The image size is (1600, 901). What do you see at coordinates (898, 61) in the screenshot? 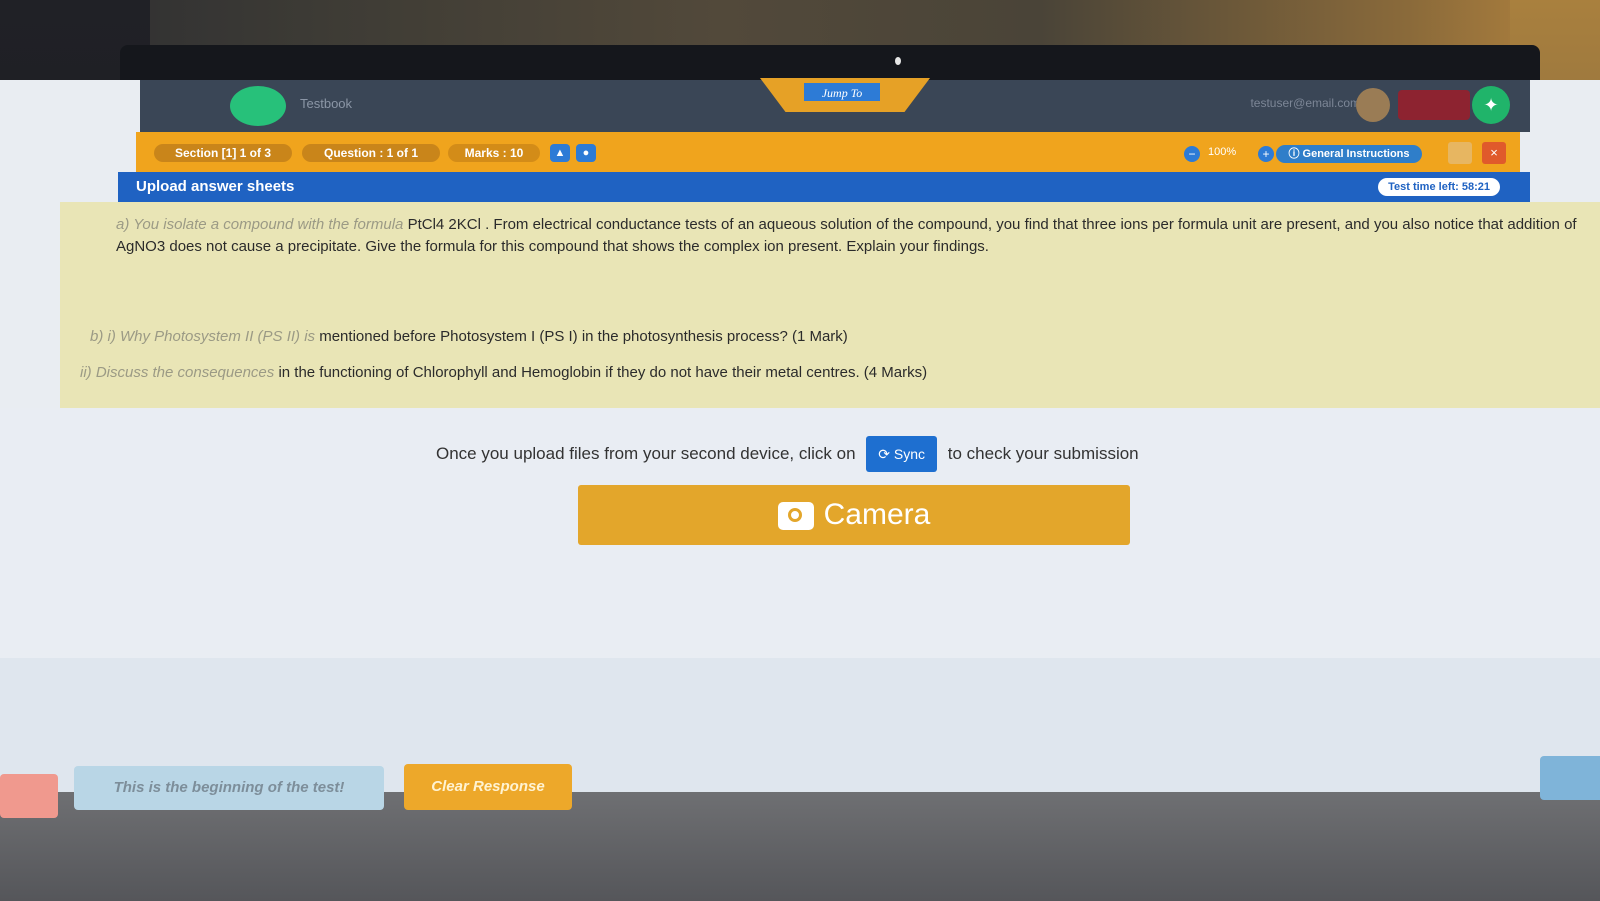
I see `webcam-indicator` at bounding box center [898, 61].